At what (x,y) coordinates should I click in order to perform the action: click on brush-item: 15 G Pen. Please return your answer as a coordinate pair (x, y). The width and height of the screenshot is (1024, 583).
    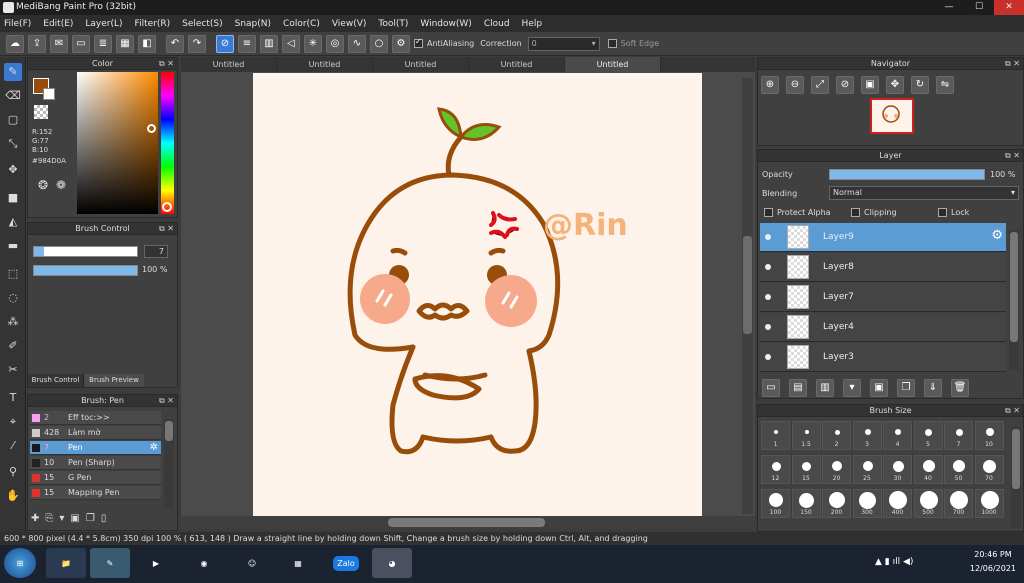
    Looking at the image, I should click on (95, 478).